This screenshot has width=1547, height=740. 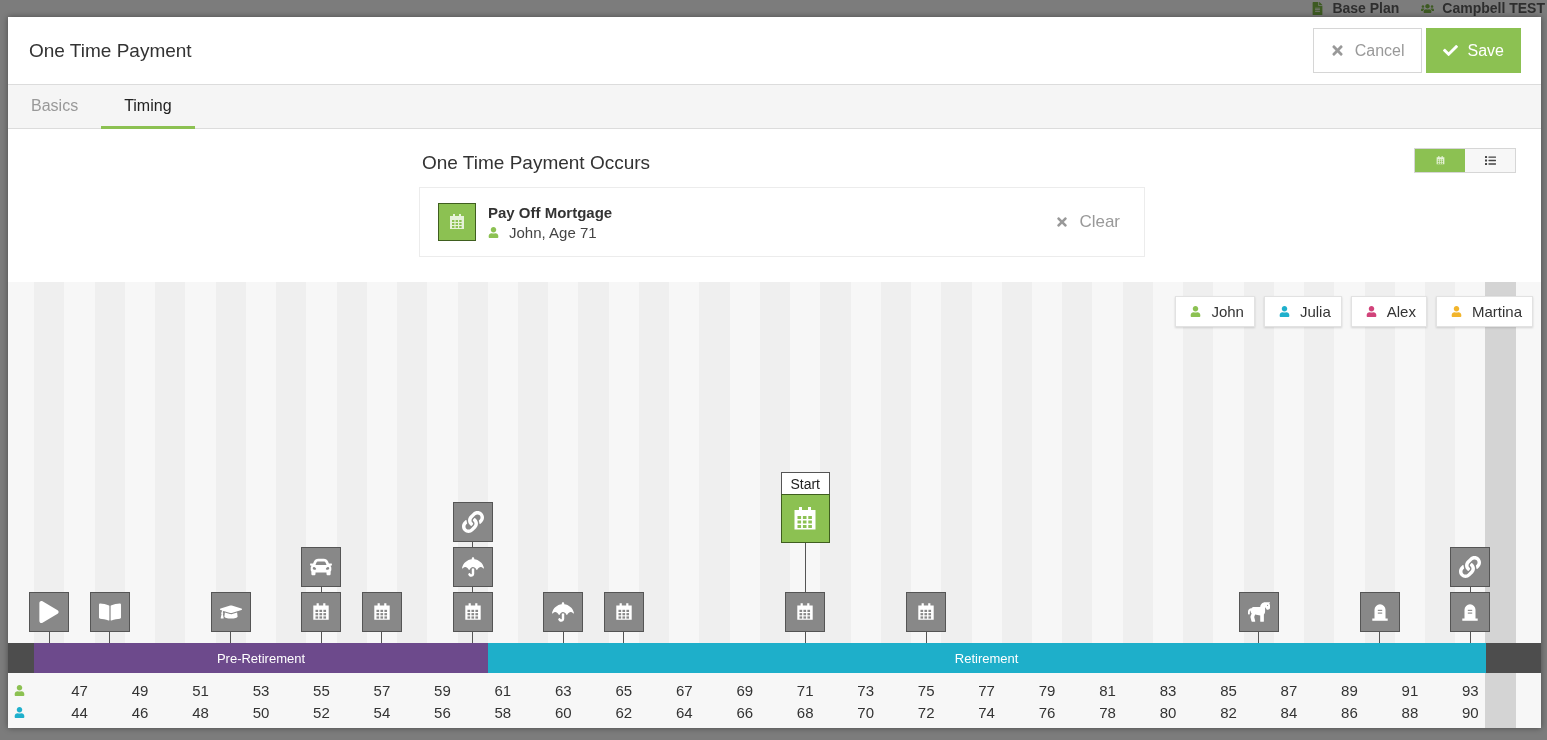 What do you see at coordinates (563, 690) in the screenshot?
I see `age-label: 63` at bounding box center [563, 690].